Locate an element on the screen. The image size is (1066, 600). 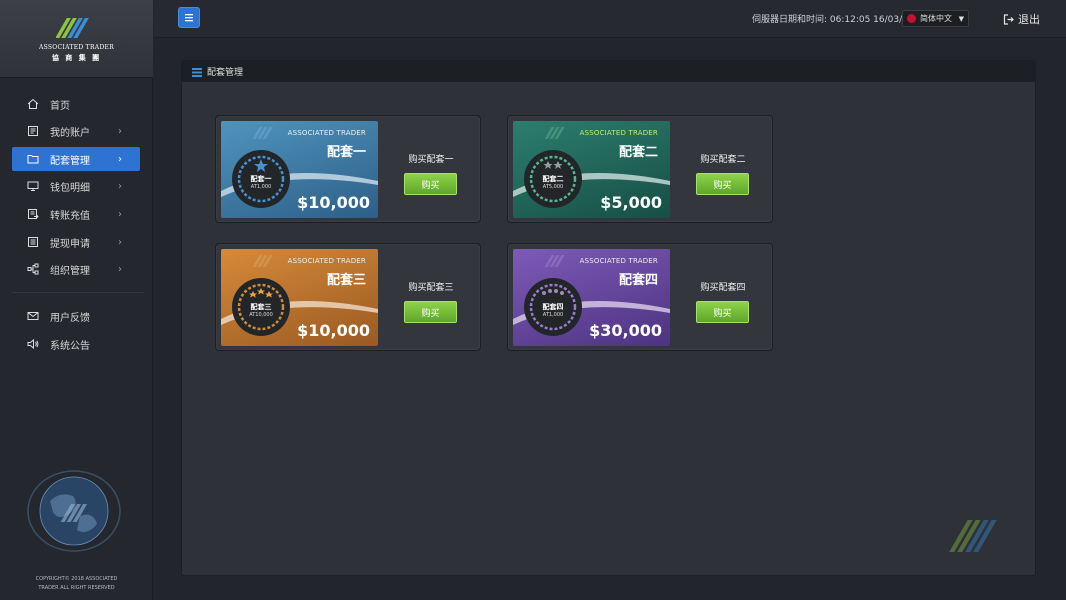
transfer-icon is located at coordinates (33, 214).